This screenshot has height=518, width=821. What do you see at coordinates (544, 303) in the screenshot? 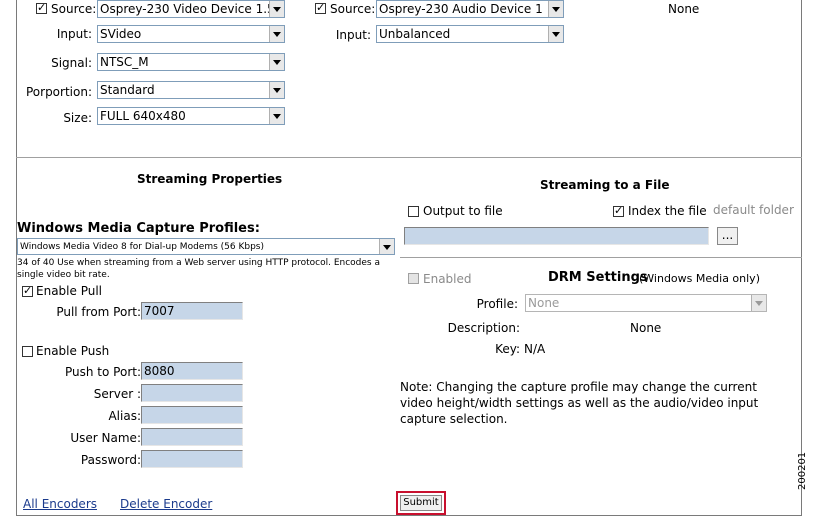
I see `drm-profile-value: None` at bounding box center [544, 303].